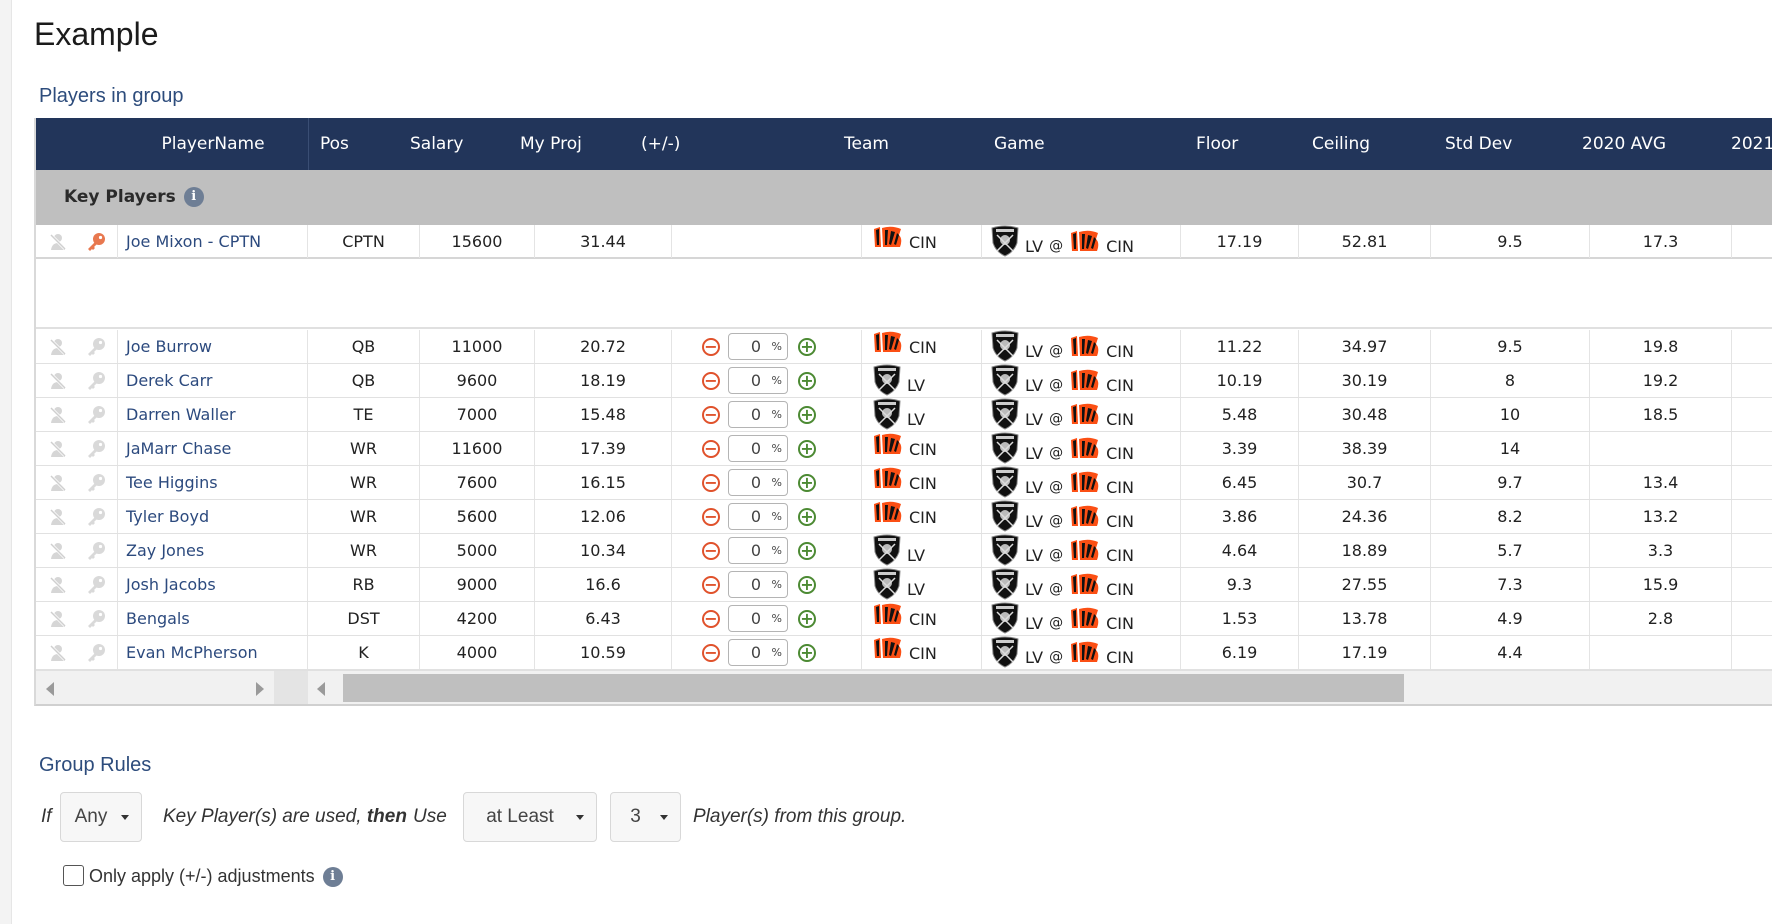 The width and height of the screenshot is (1772, 924). I want to click on col-header-stddev: Std Dev, so click(1490, 144).